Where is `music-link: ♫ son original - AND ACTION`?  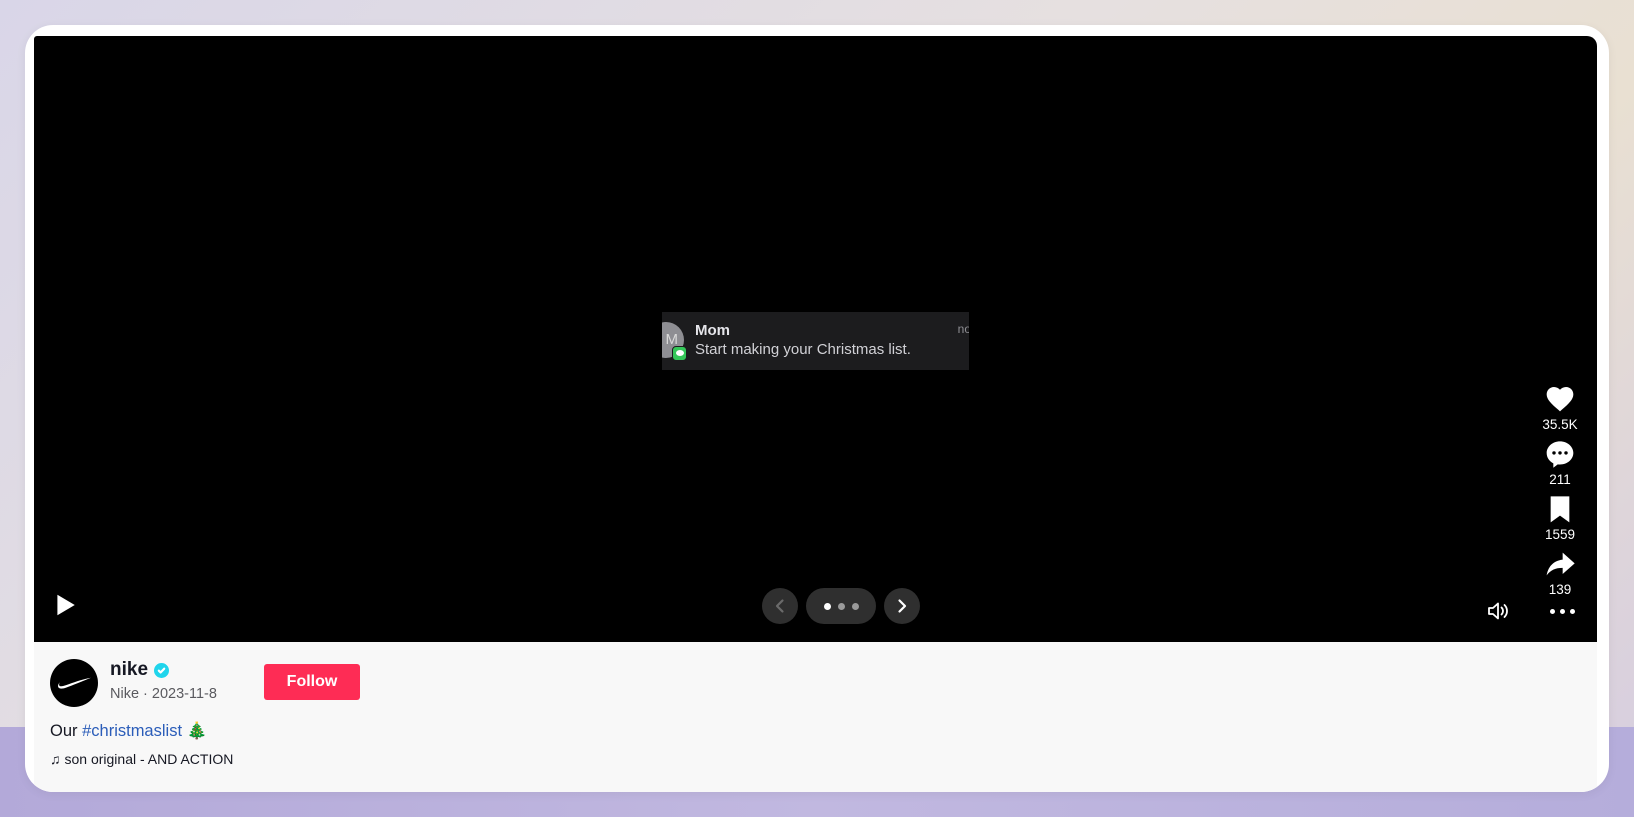
music-link: ♫ son original - AND ACTION is located at coordinates (141, 759).